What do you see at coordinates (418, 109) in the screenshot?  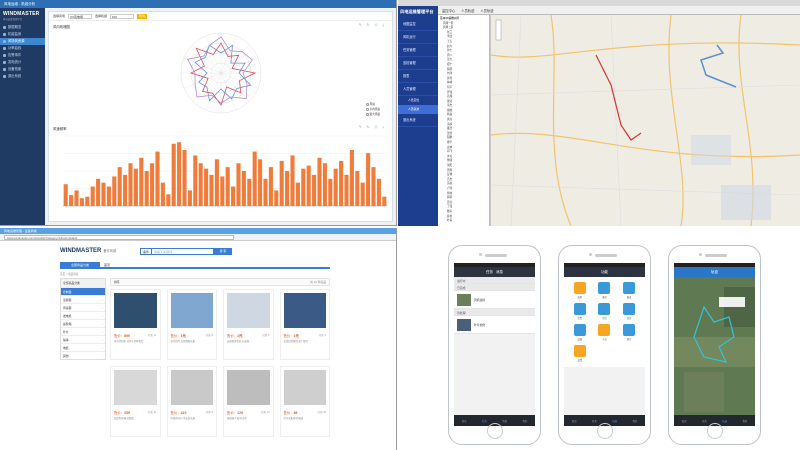 I see `submenu-item-active: 人员轨迹` at bounding box center [418, 109].